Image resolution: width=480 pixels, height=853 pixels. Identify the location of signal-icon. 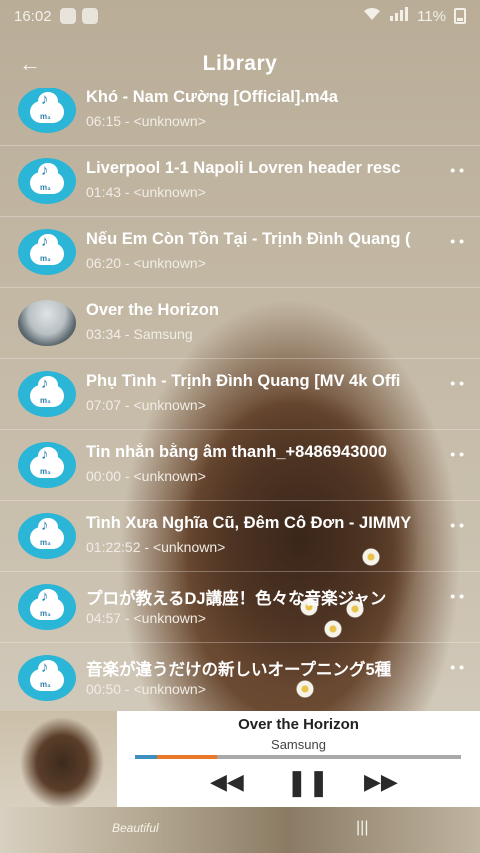
(399, 16).